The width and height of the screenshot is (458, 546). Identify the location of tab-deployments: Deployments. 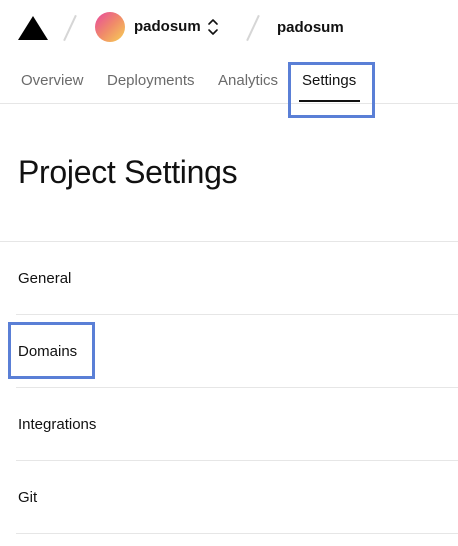
(151, 80).